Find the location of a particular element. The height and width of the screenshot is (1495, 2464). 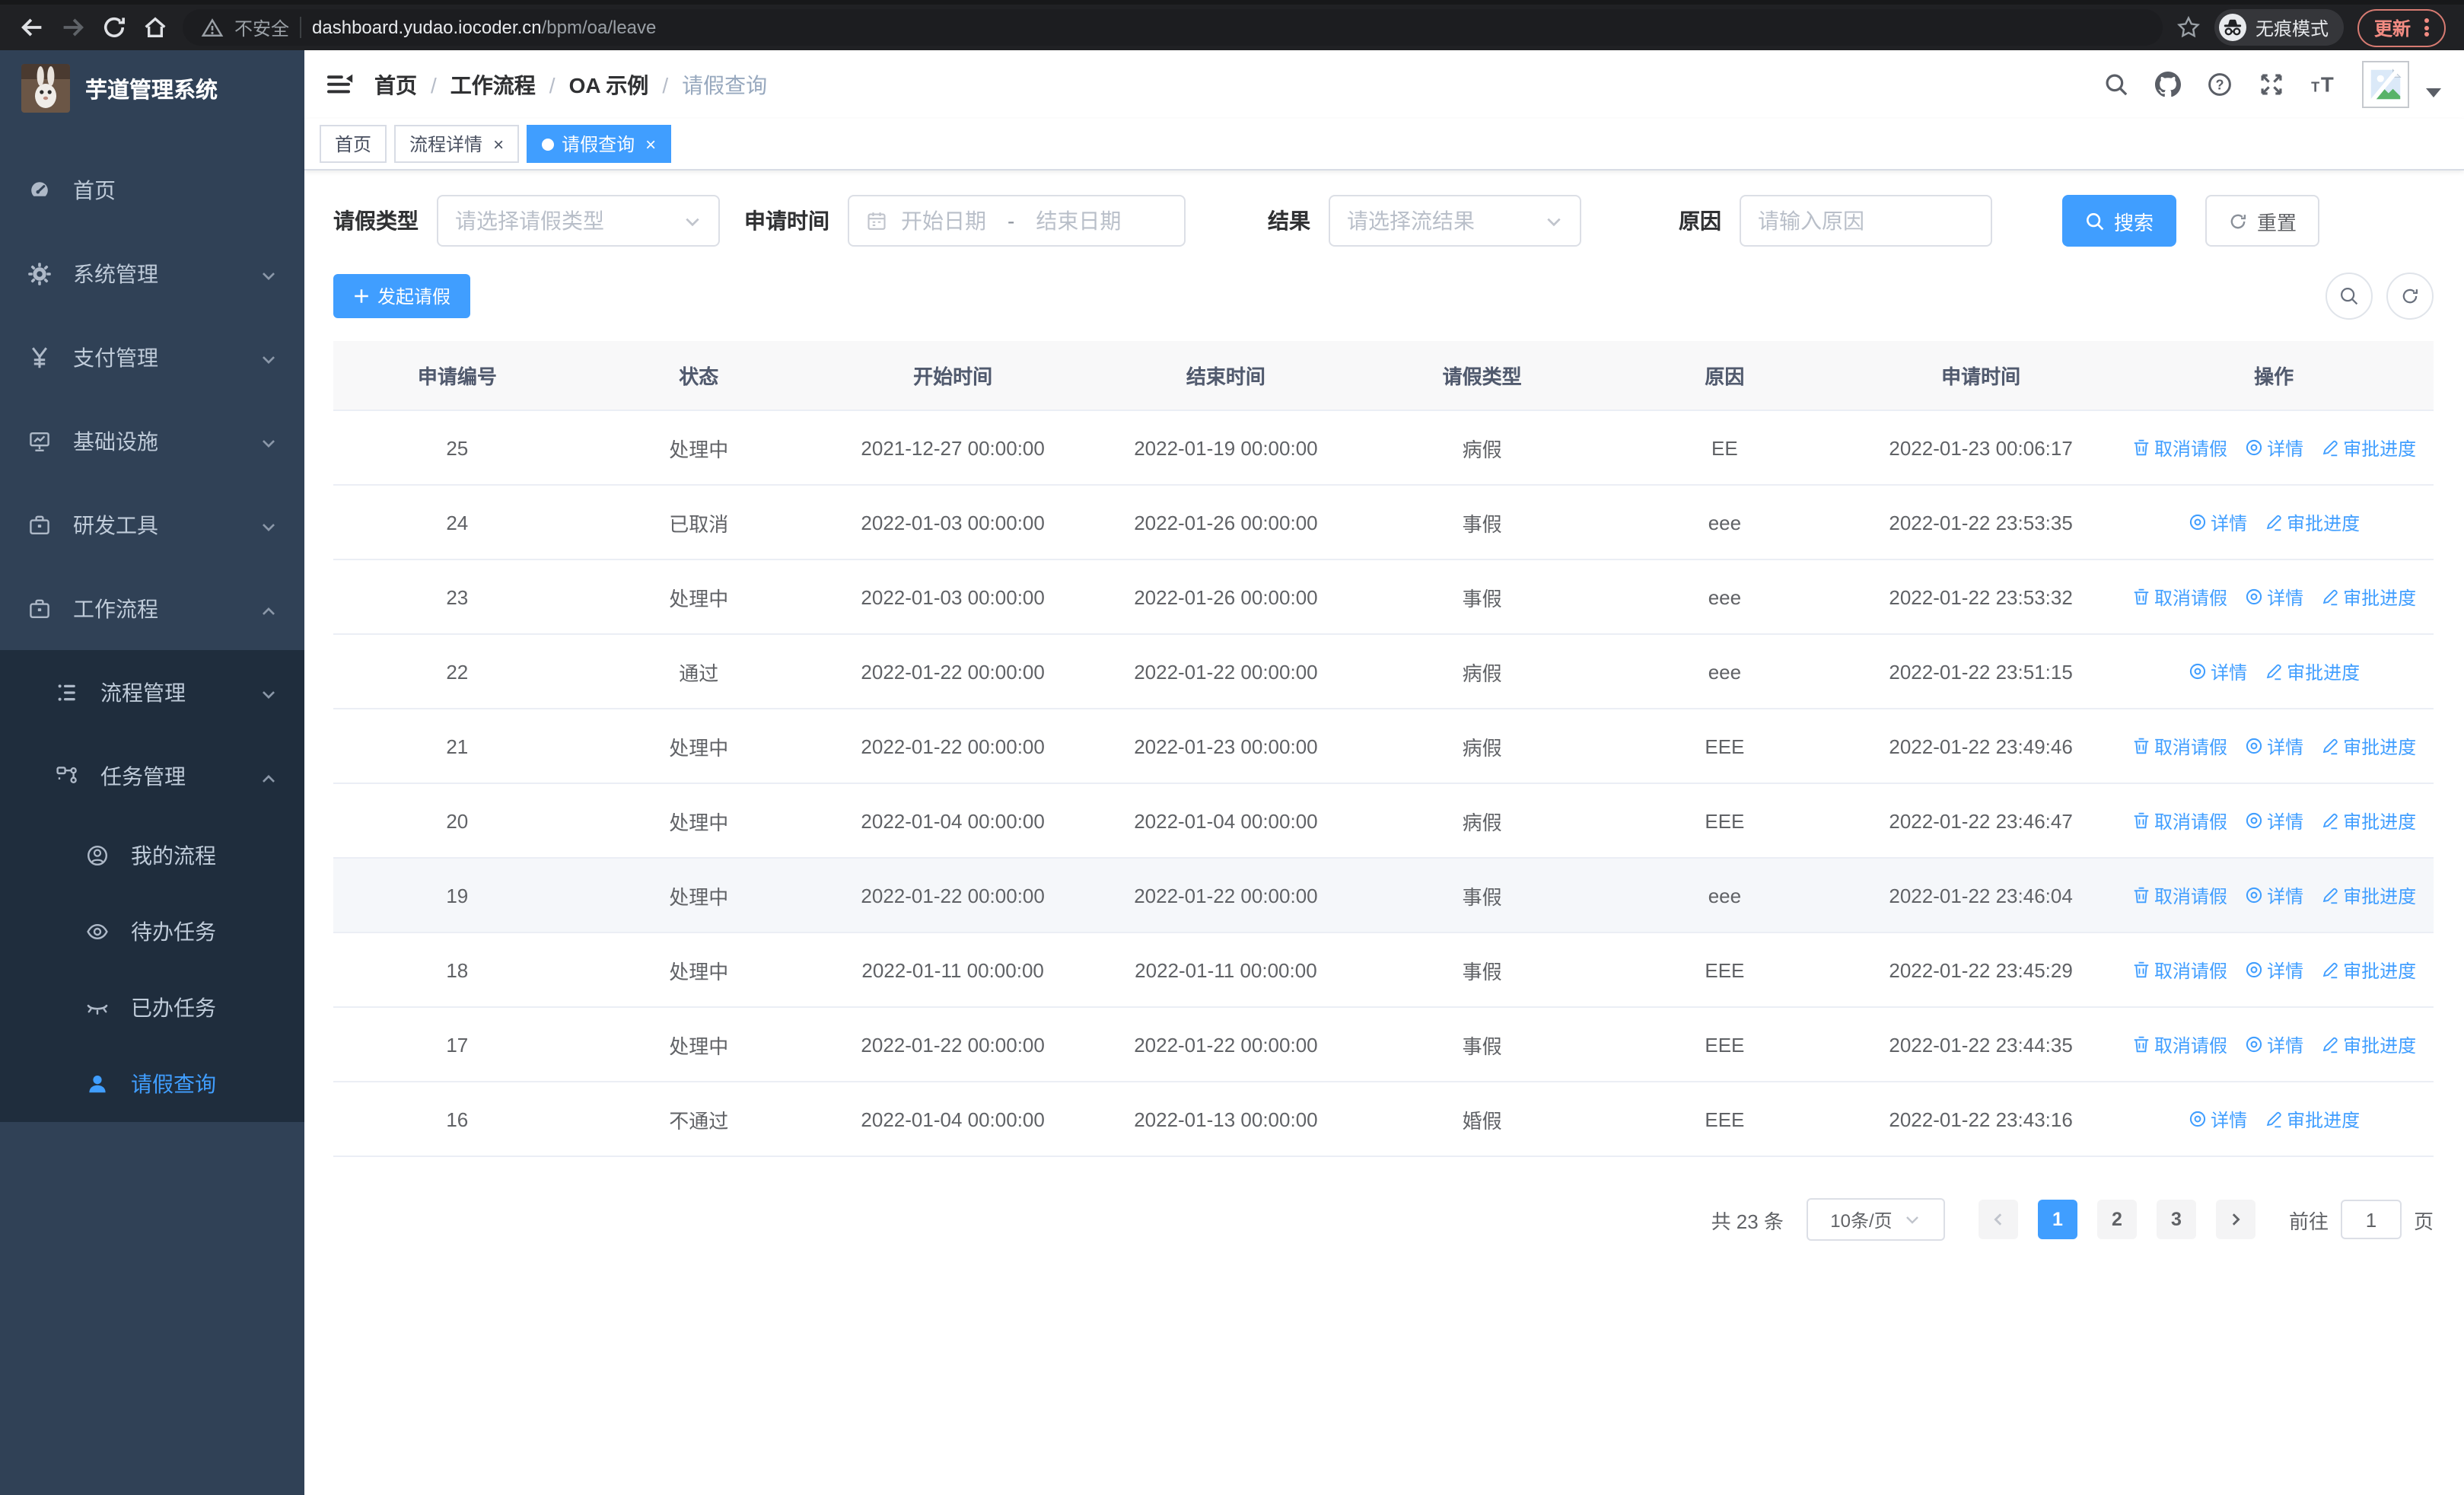

browser-reload-icon is located at coordinates (114, 28).